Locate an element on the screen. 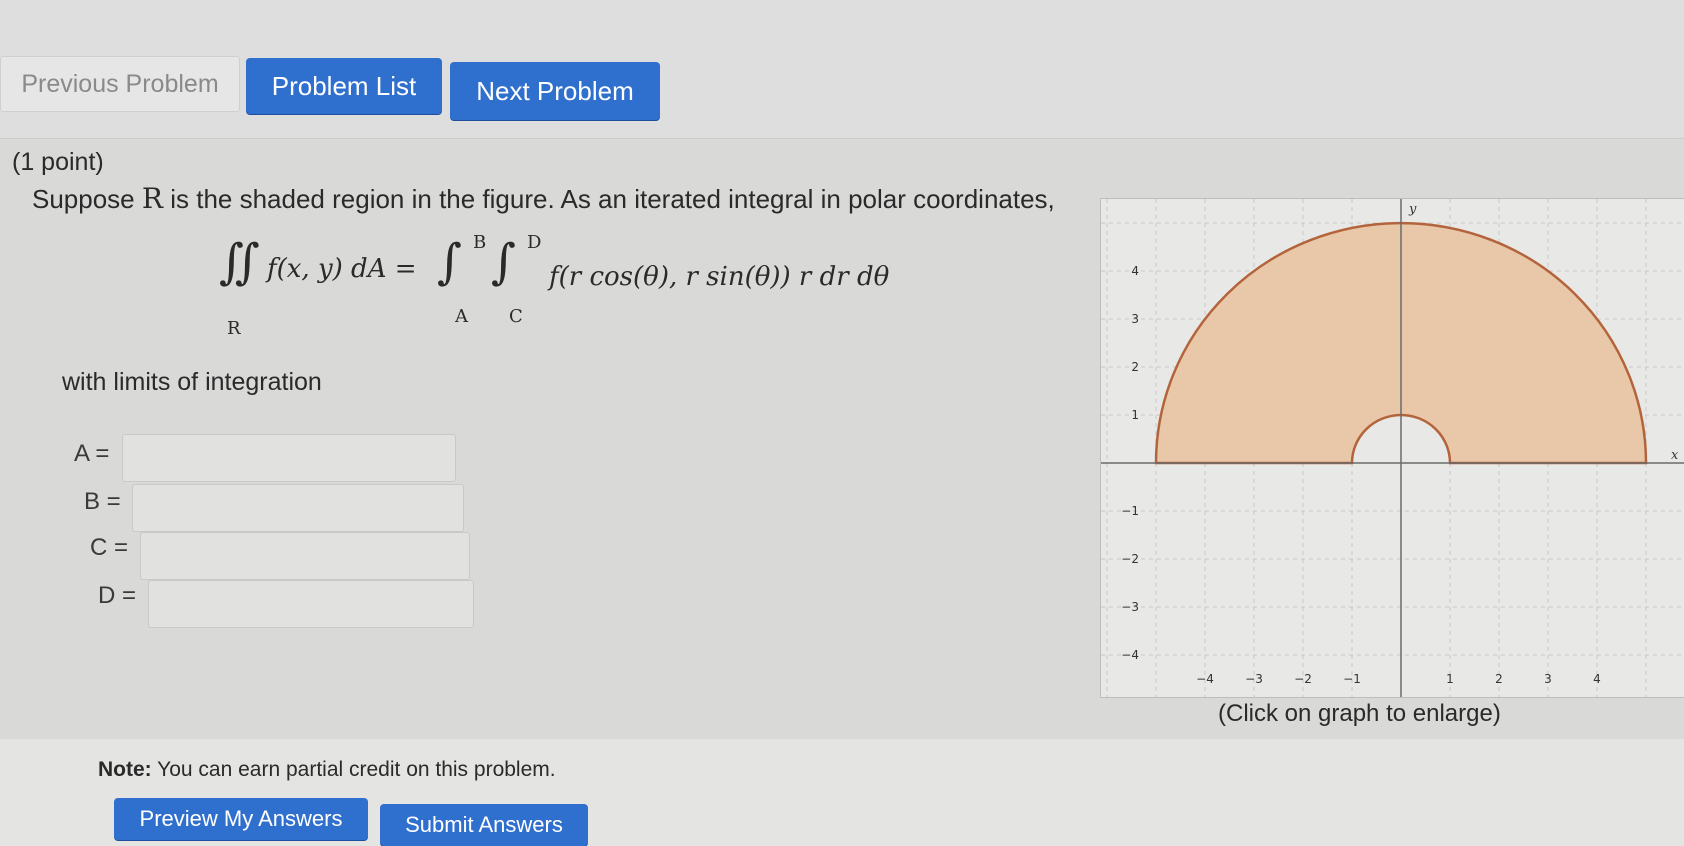  answer-d-input is located at coordinates (311, 604).